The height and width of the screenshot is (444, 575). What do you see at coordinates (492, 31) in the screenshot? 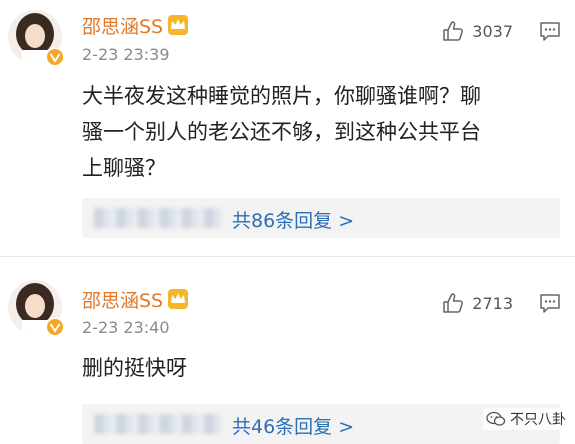
I see `like-count: 3037` at bounding box center [492, 31].